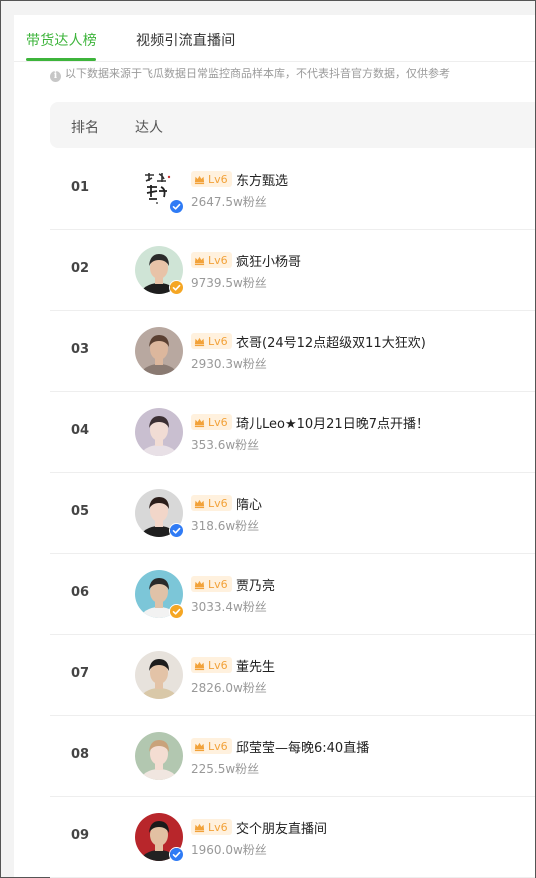  I want to click on tab-sales-talent-ranking: 带货达人榜, so click(61, 40).